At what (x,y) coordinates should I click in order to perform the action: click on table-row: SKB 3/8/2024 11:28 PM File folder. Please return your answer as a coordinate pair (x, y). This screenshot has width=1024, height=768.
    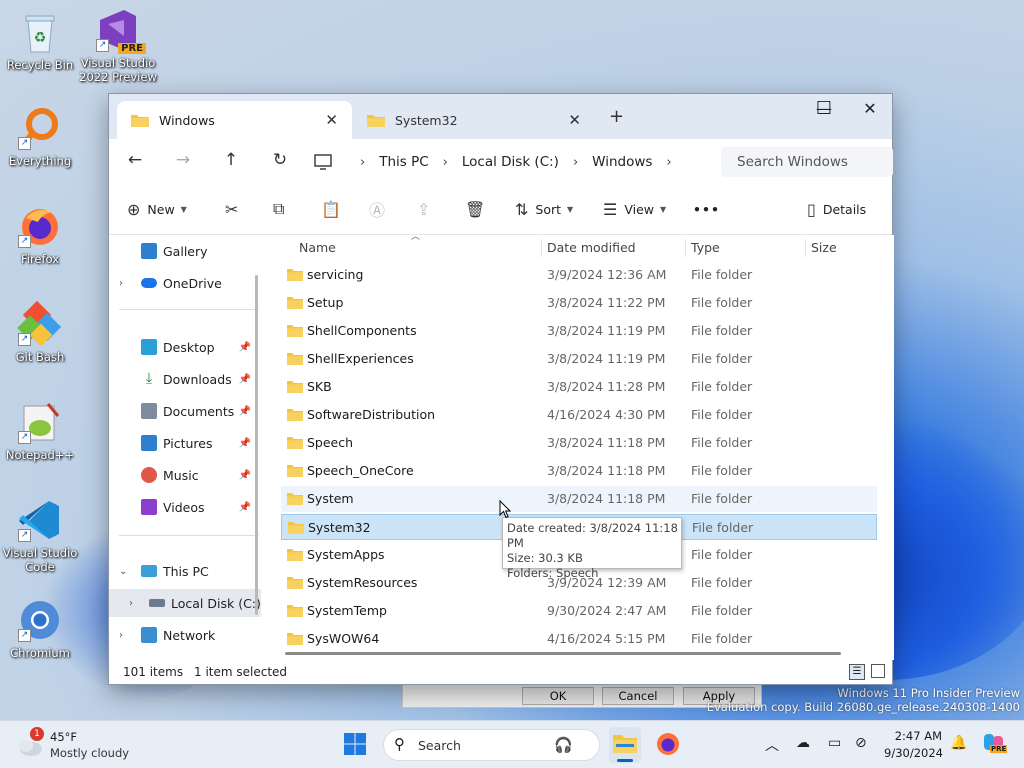
    Looking at the image, I should click on (579, 387).